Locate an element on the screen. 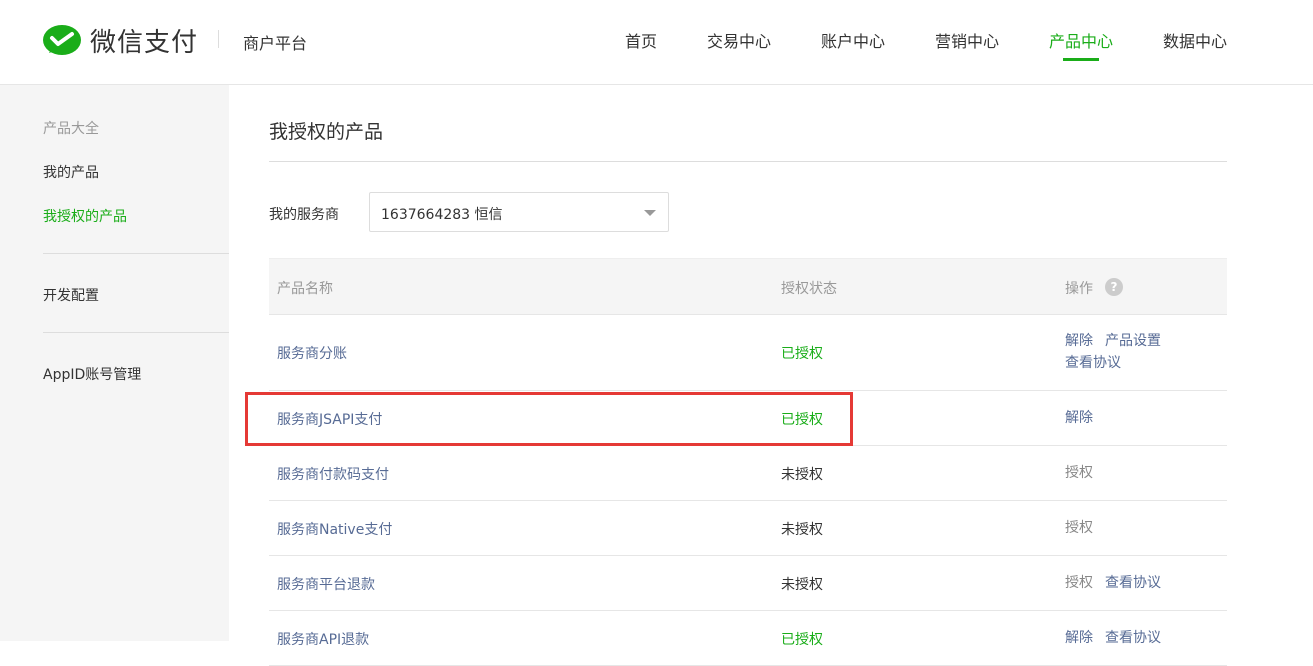  service-provider-select: 1637664283 恒信 is located at coordinates (519, 212).